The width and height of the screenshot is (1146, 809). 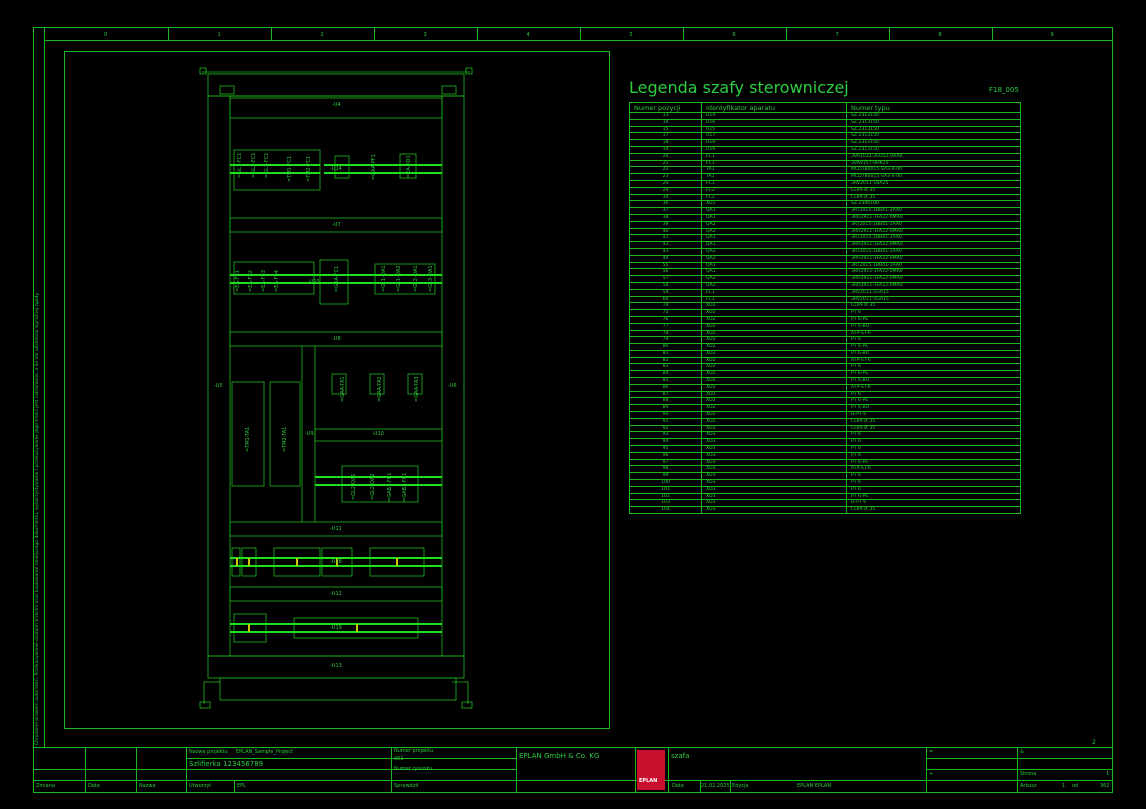 I want to click on device-label: =GAB1-FC1, so click(x=390, y=487).